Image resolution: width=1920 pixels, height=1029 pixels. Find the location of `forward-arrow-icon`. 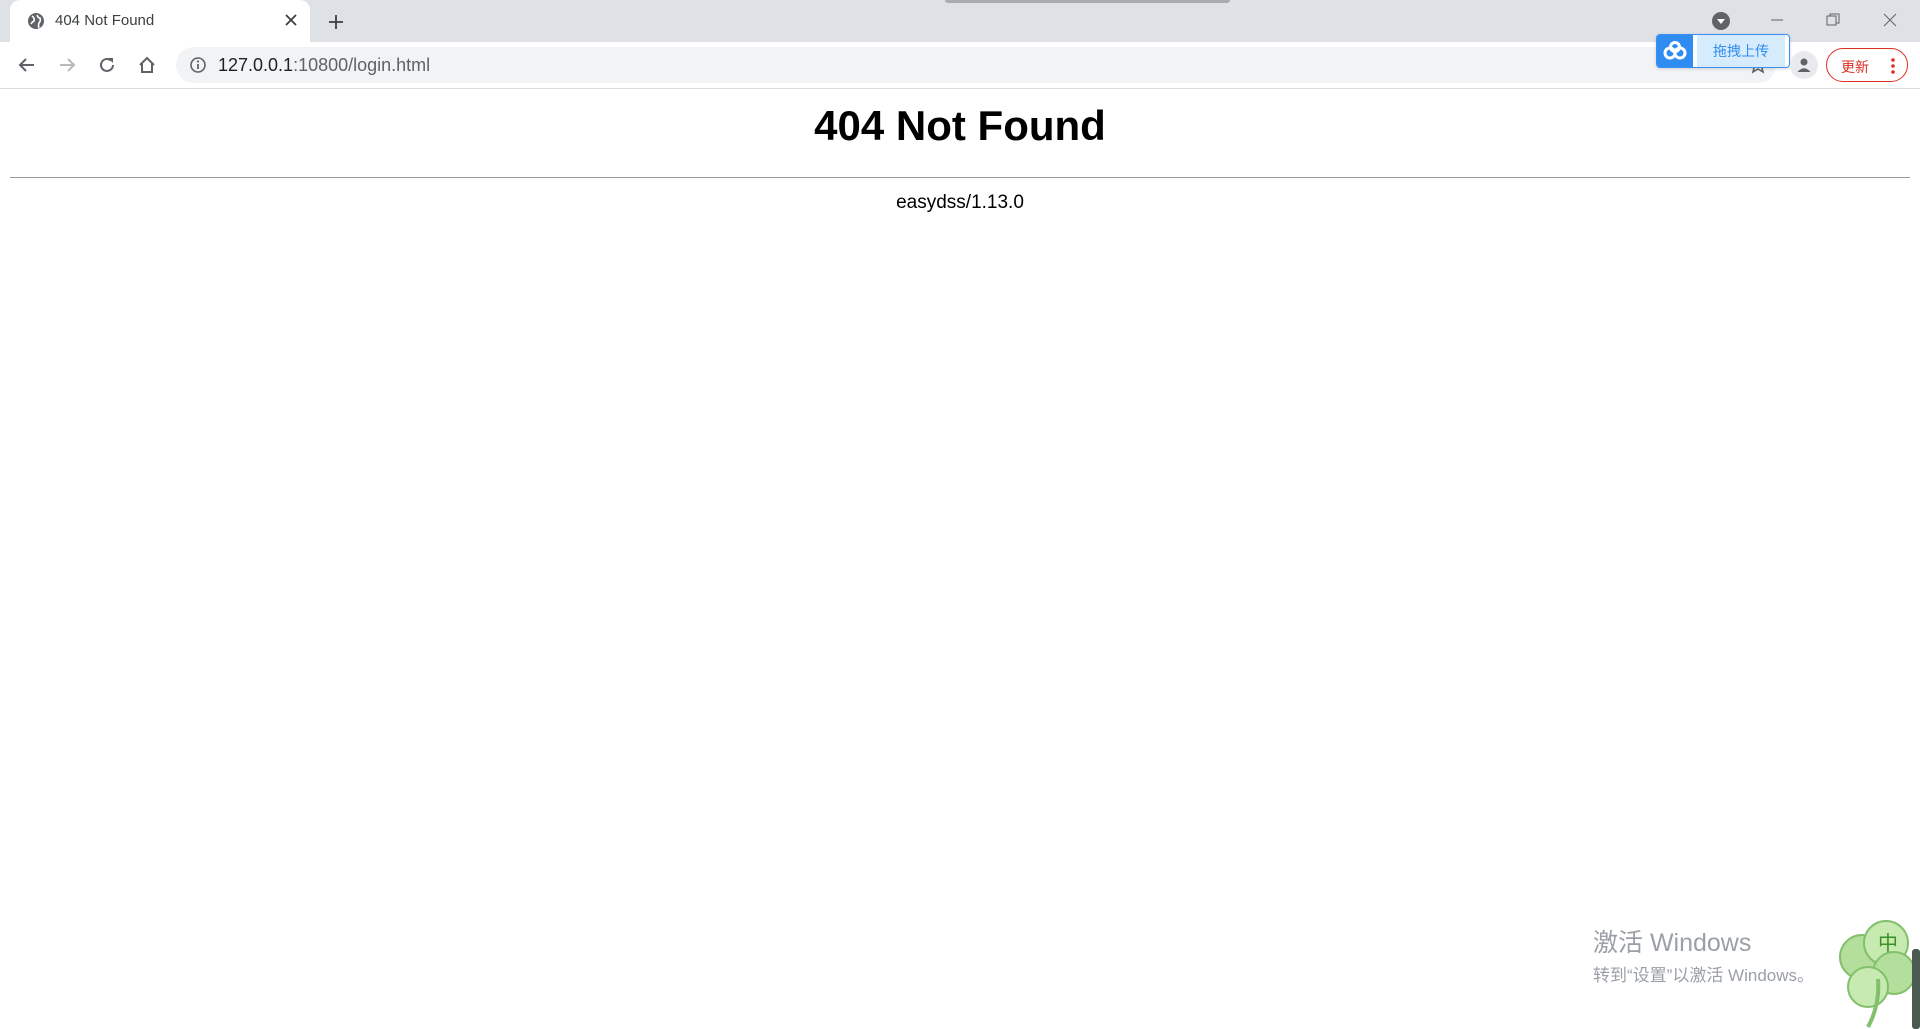

forward-arrow-icon is located at coordinates (67, 65).